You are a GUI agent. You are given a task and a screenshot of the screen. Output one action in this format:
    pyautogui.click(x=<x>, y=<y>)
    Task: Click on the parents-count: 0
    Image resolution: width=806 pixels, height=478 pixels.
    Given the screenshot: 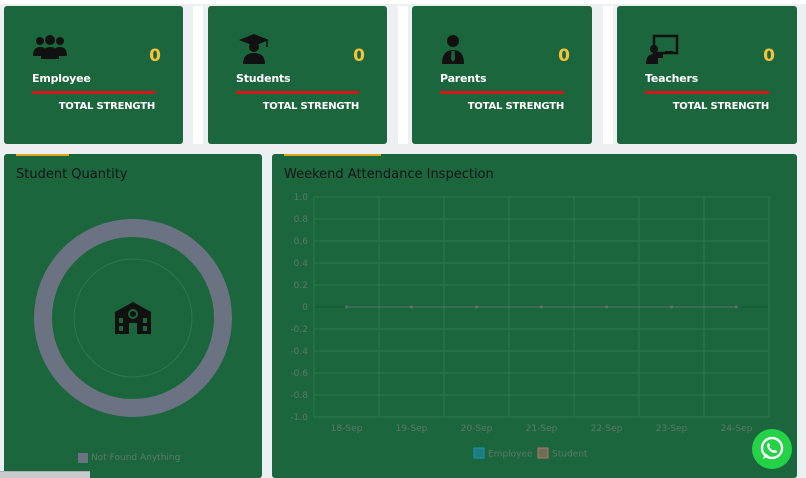 What is the action you would take?
    pyautogui.click(x=564, y=56)
    